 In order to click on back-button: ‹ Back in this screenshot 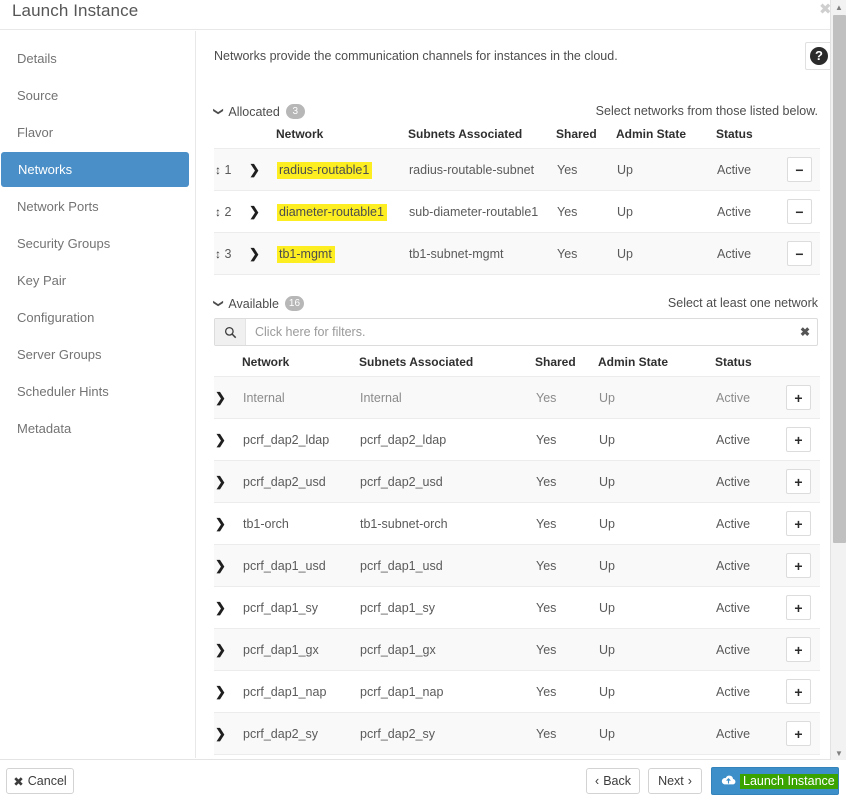, I will do `click(613, 781)`.